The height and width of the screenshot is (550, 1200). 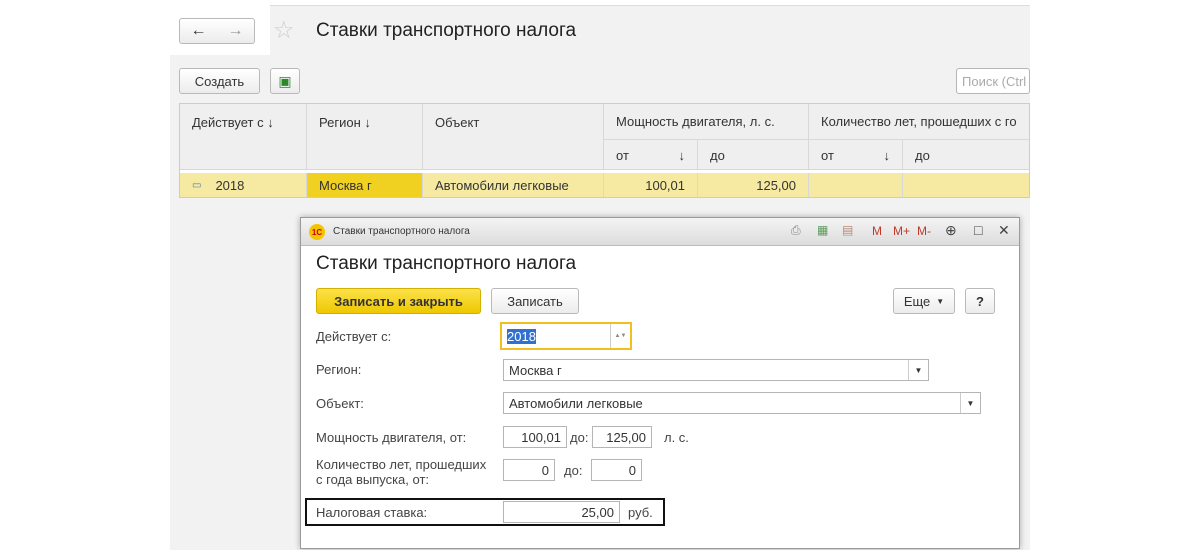 I want to click on maximize-icon: □, so click(x=978, y=230).